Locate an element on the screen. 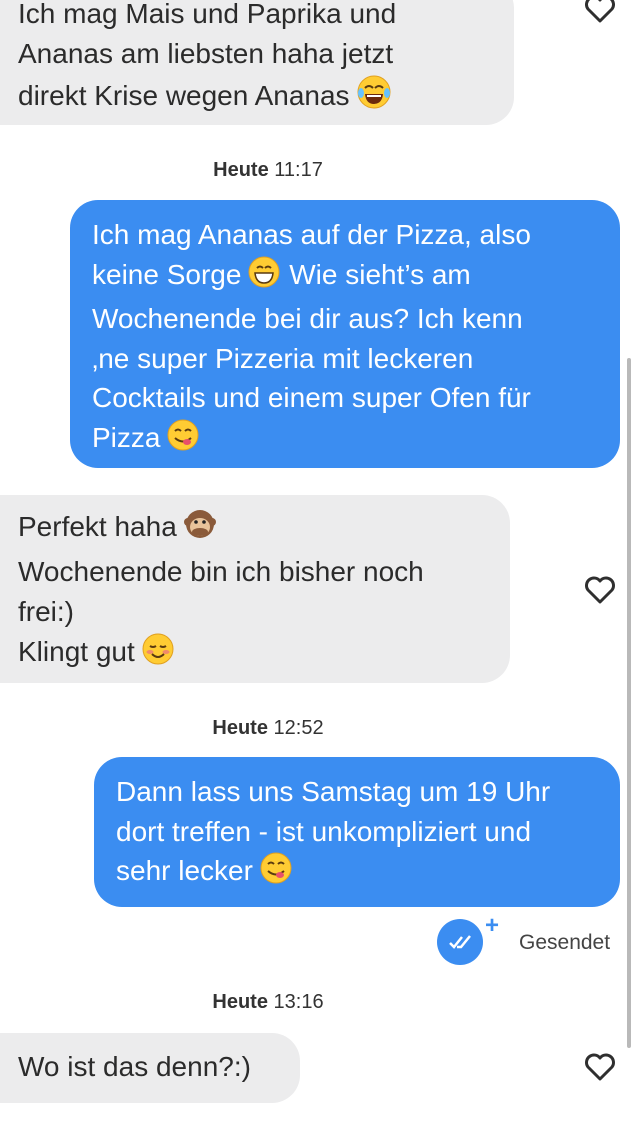  message-text: Wochenende bei dir aus? Ich kenn is located at coordinates (307, 318).